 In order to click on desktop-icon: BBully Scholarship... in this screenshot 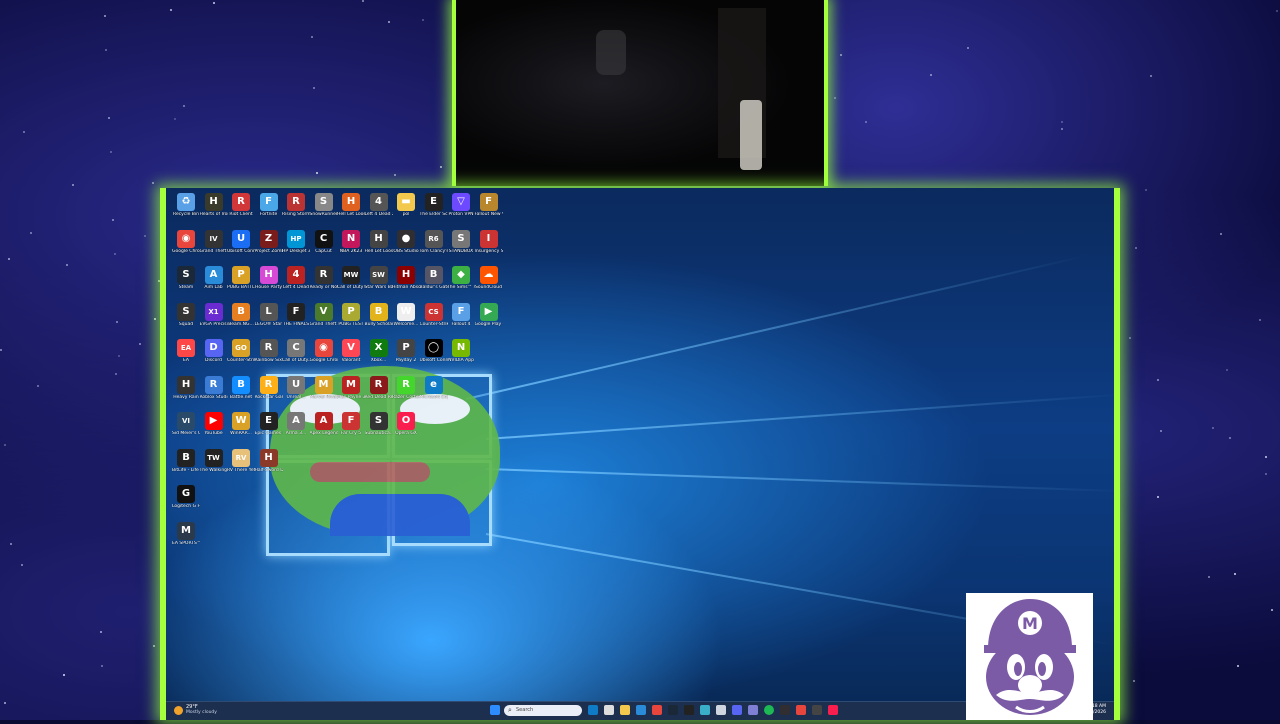, I will do `click(379, 321)`.